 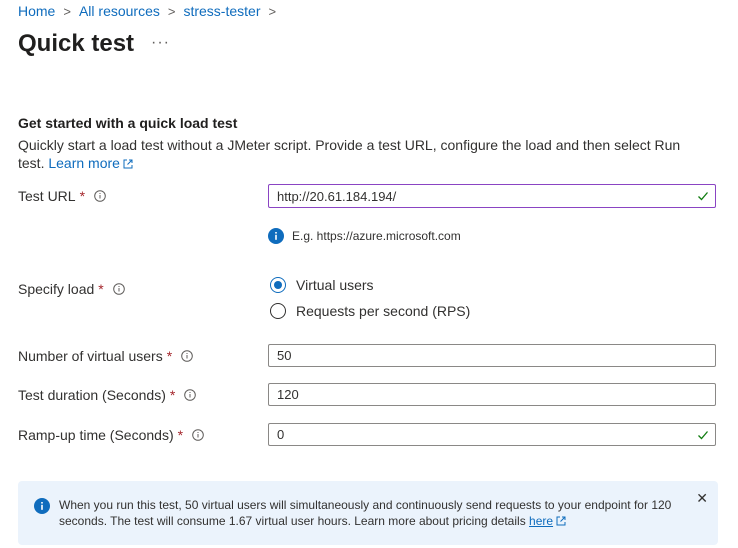 I want to click on radio-requests-per-second: Requests per second (RPS), so click(x=370, y=311).